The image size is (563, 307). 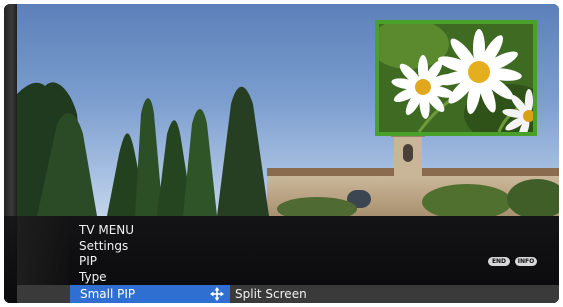 What do you see at coordinates (88, 261) in the screenshot?
I see `breadcrumb-pip: PIP` at bounding box center [88, 261].